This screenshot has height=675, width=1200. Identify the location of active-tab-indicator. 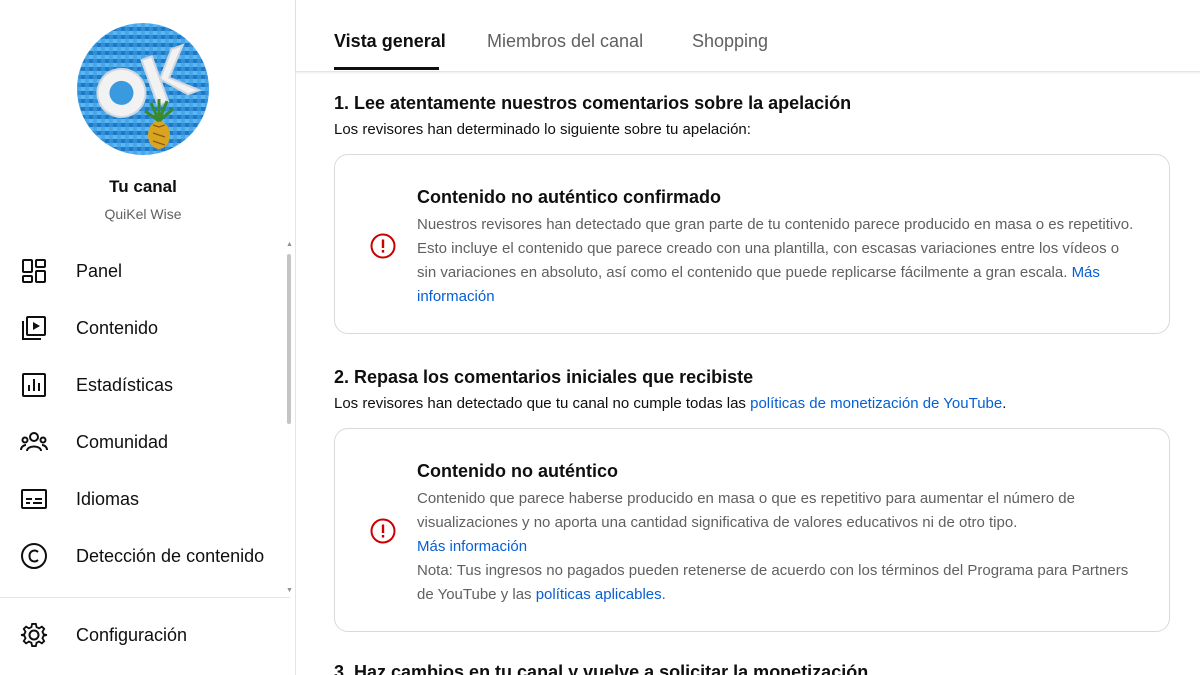
(386, 68).